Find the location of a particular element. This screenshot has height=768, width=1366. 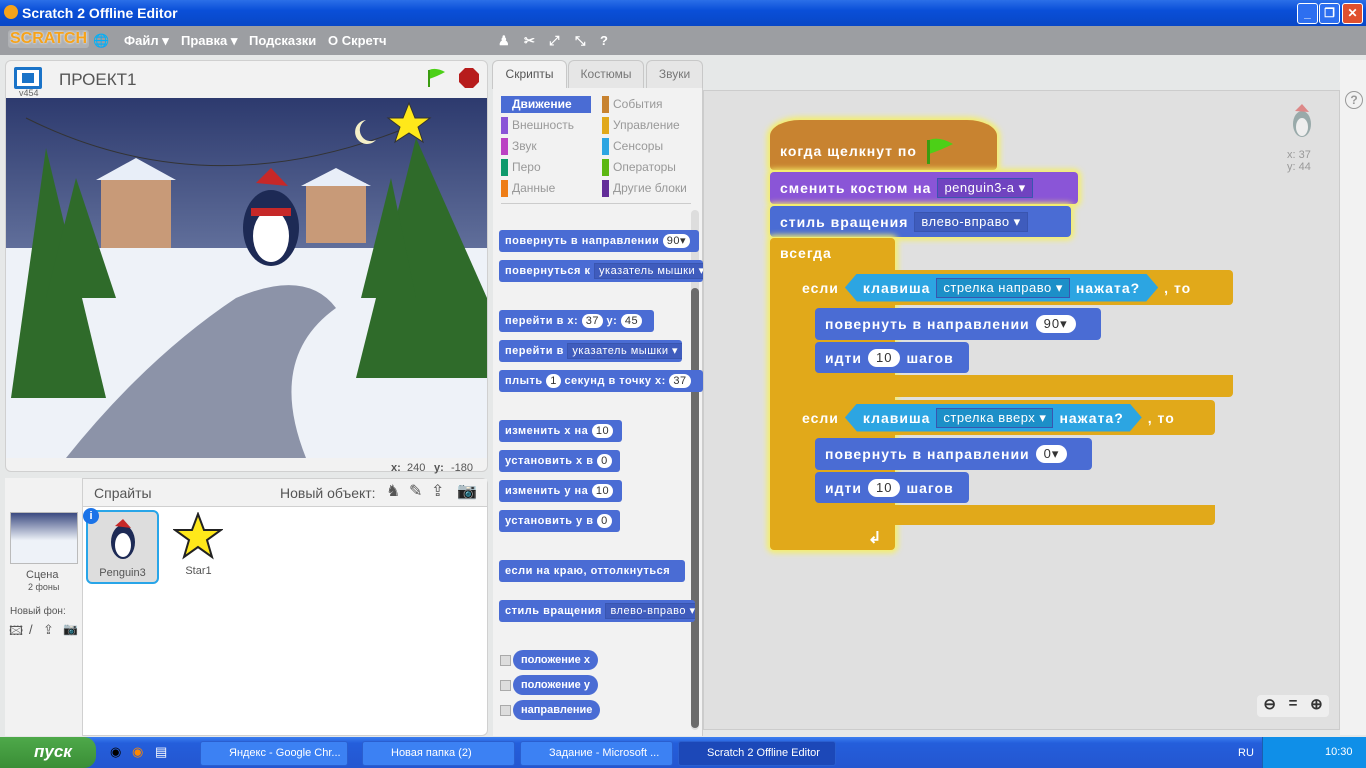

mouse-x-value: 240 is located at coordinates (416, 468).